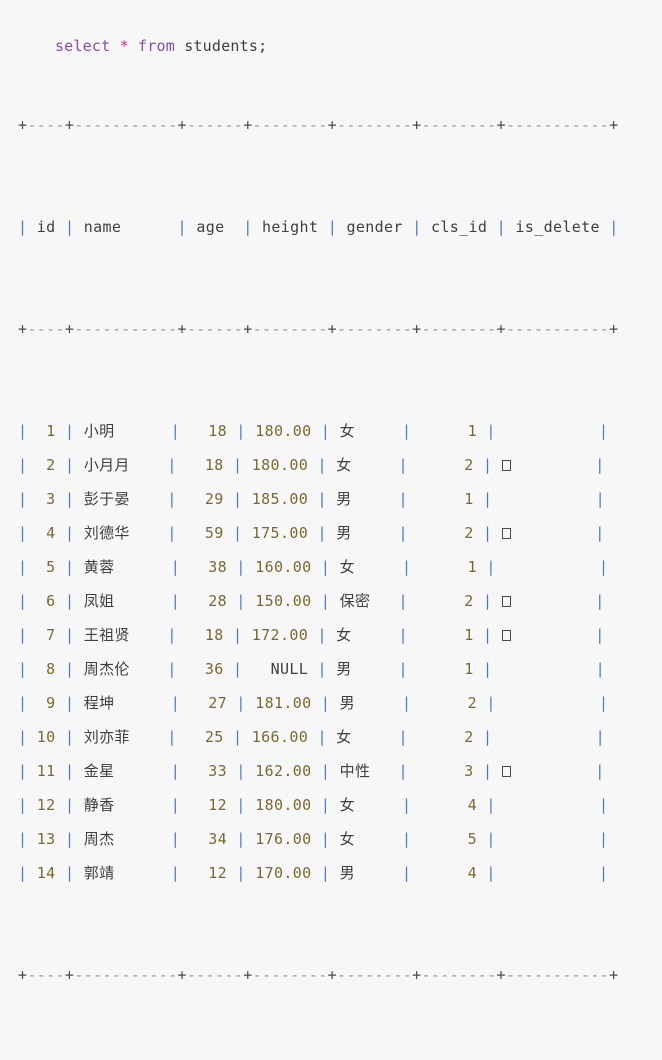 The height and width of the screenshot is (1060, 662). I want to click on header-pipe-is_delete: |, so click(614, 227).